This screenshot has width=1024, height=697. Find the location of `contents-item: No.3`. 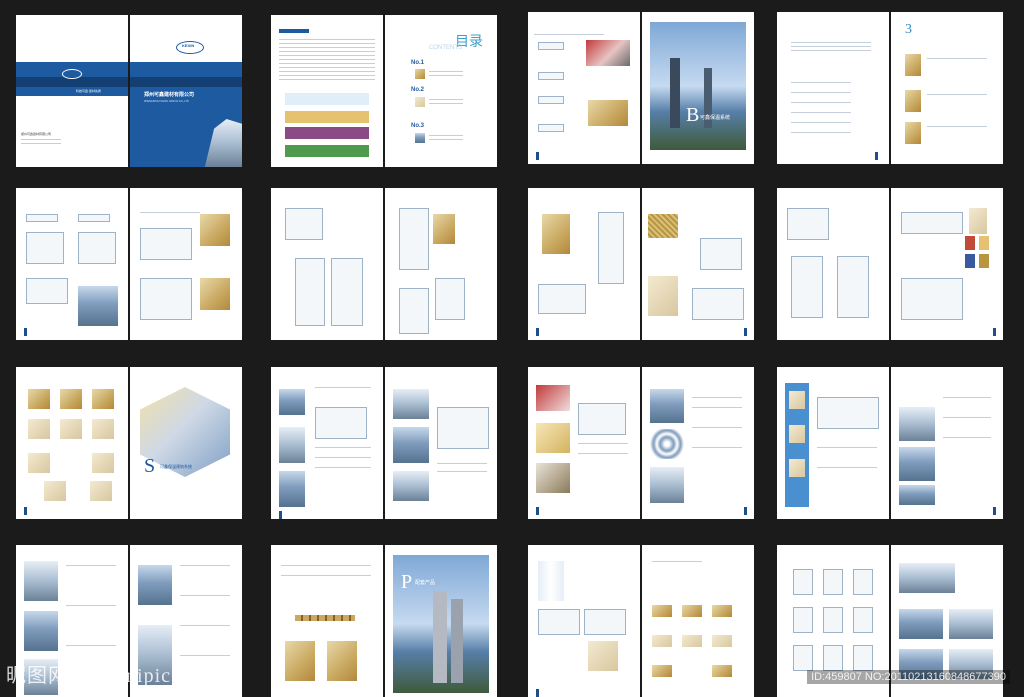

contents-item: No.3 is located at coordinates (417, 126).